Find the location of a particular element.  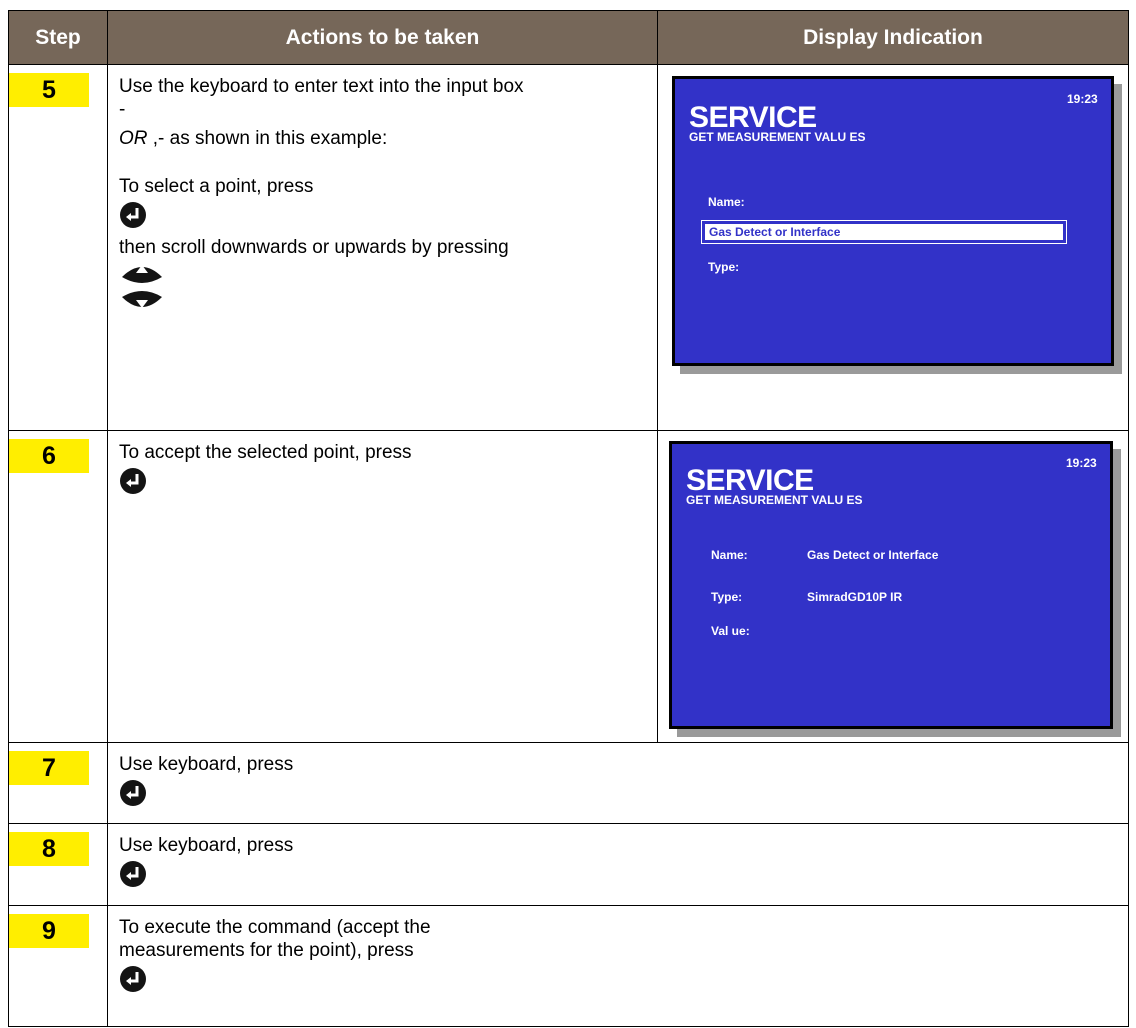

arrow-down-key-icon is located at coordinates (142, 299).